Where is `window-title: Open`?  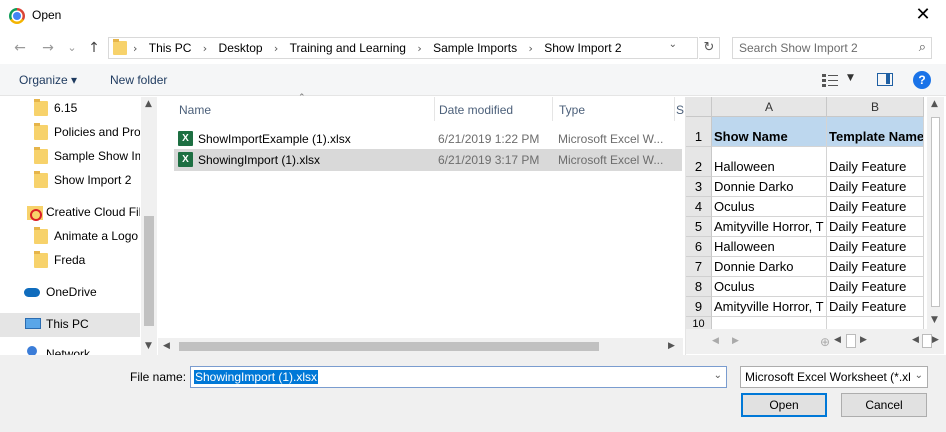 window-title: Open is located at coordinates (47, 15).